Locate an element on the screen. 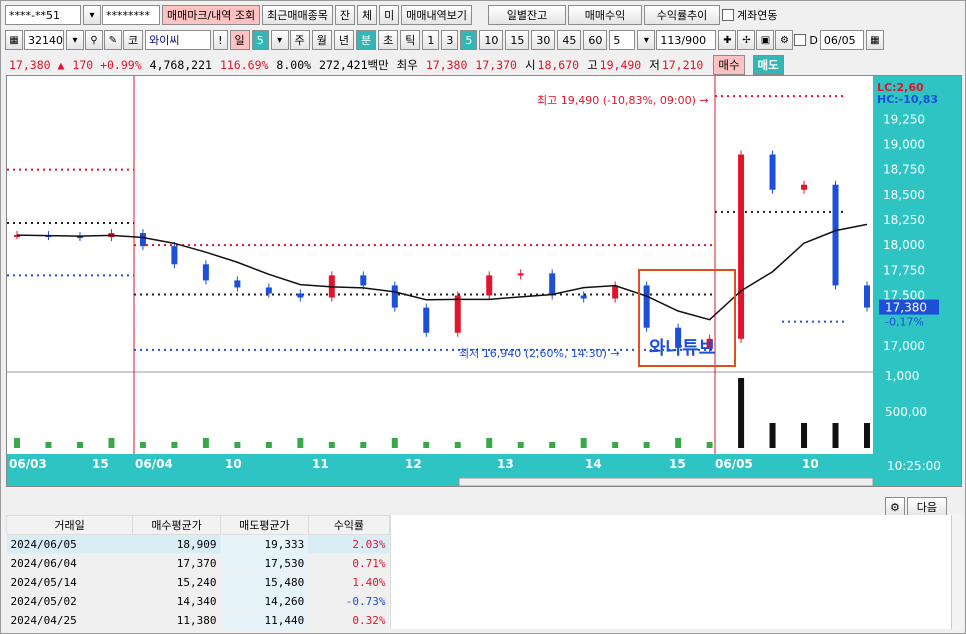  tf-5: 틱 is located at coordinates (410, 40).